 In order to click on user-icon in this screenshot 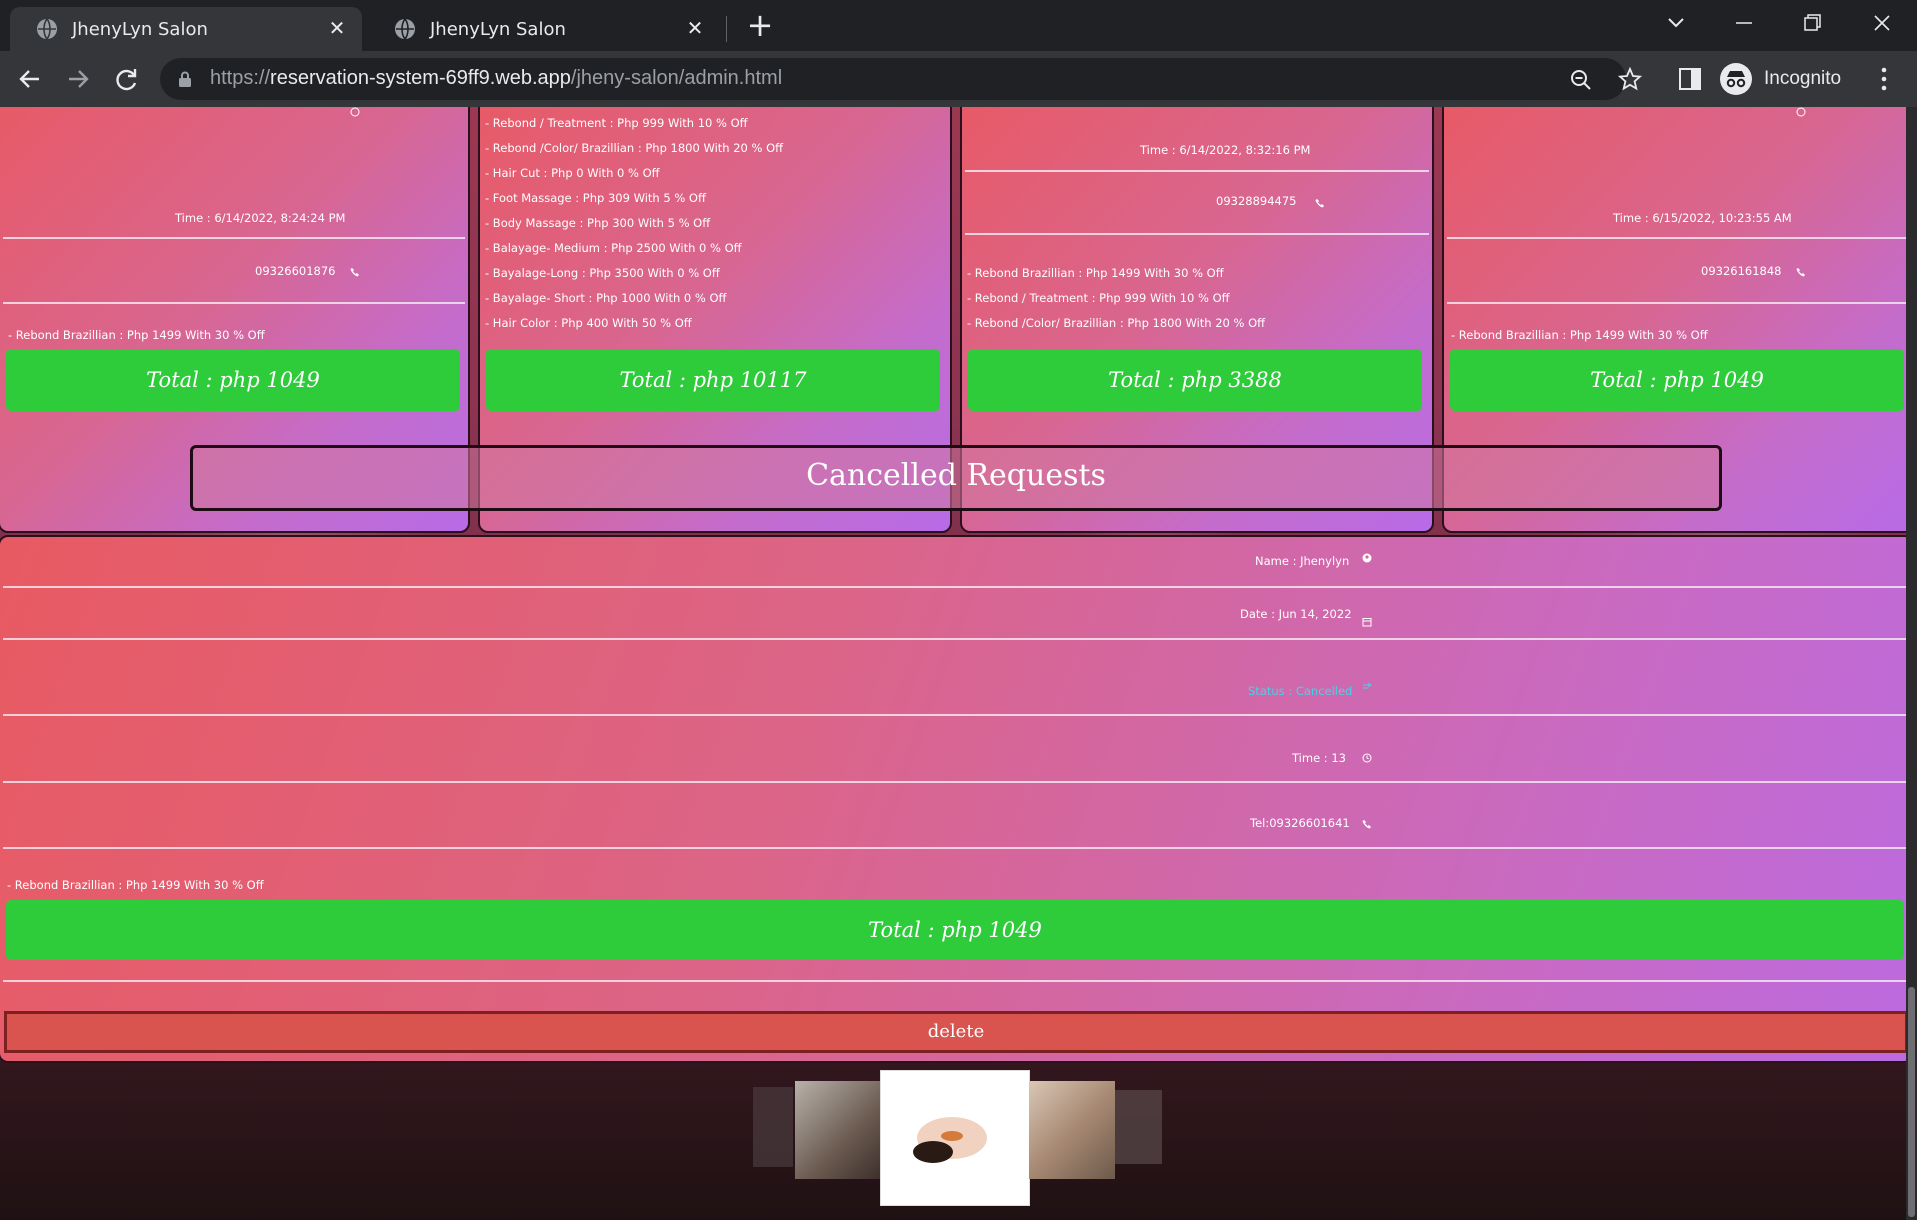, I will do `click(1367, 558)`.